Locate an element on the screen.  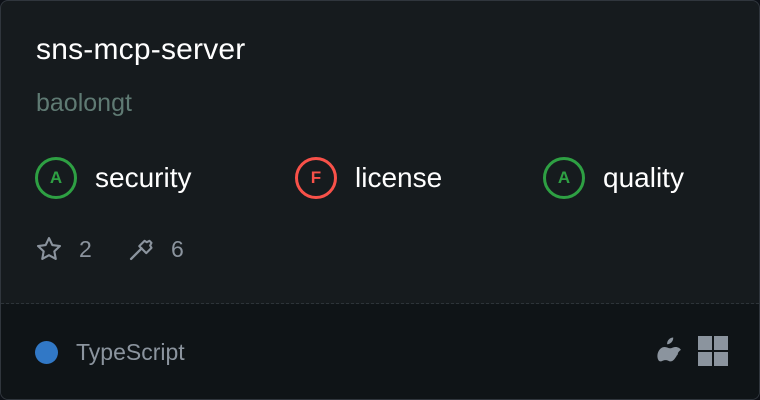
language-indicator: TypeScript is located at coordinates (110, 352).